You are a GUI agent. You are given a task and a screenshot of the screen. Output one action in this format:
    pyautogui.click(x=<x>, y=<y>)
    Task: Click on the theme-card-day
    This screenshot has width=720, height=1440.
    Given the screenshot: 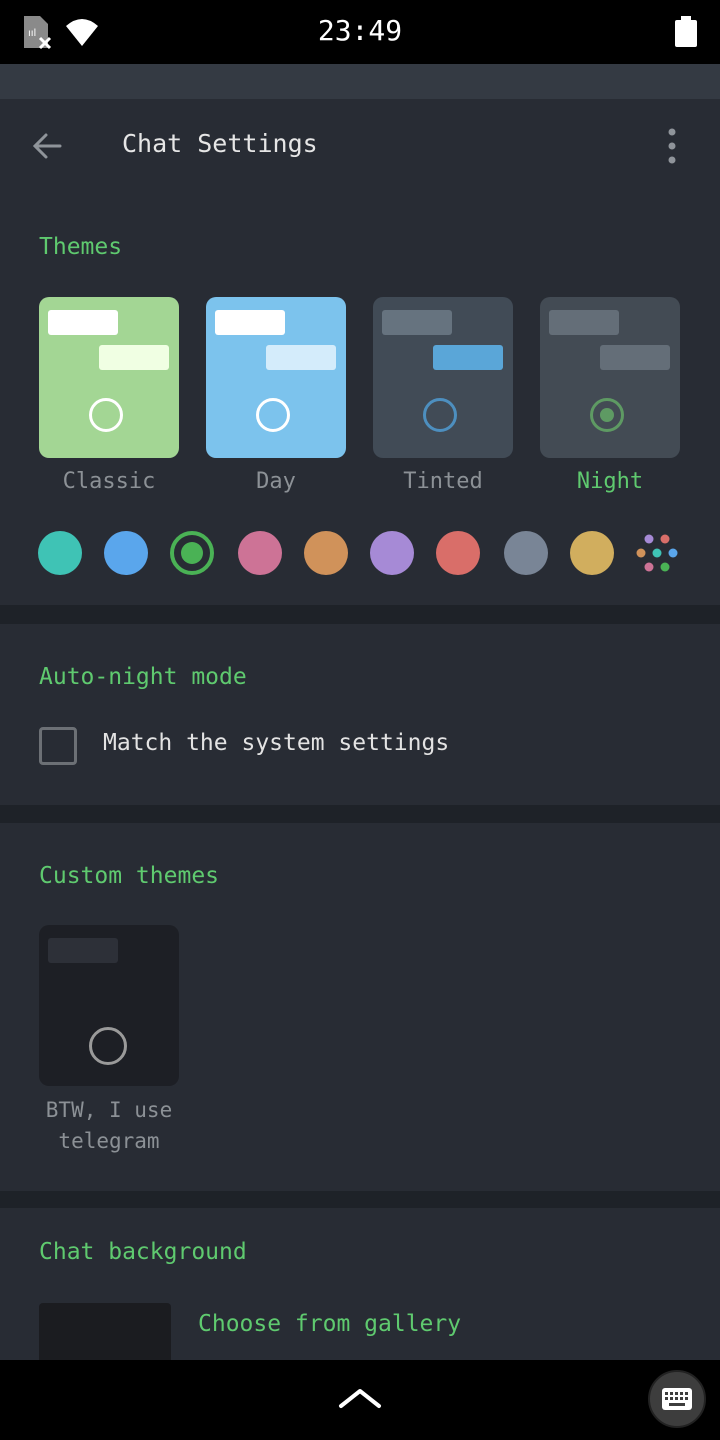 What is the action you would take?
    pyautogui.click(x=276, y=377)
    